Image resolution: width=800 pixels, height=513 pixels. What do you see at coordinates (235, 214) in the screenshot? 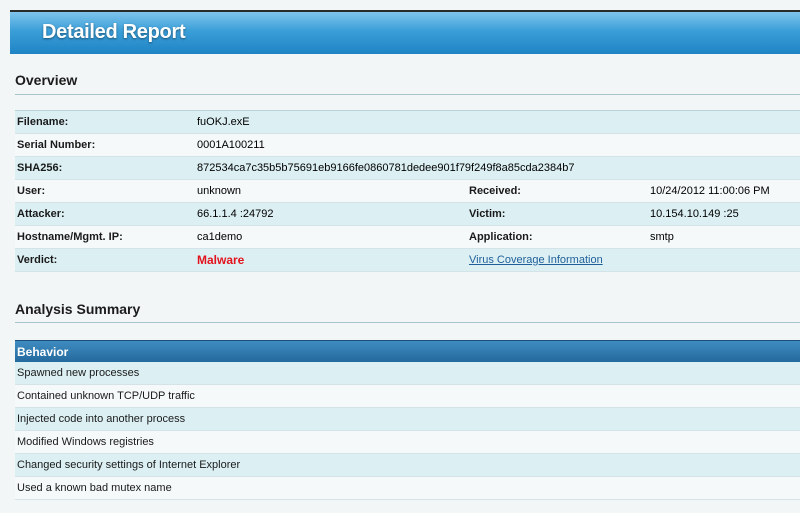
I see `attacker-value: 66.1.1.4 :24792` at bounding box center [235, 214].